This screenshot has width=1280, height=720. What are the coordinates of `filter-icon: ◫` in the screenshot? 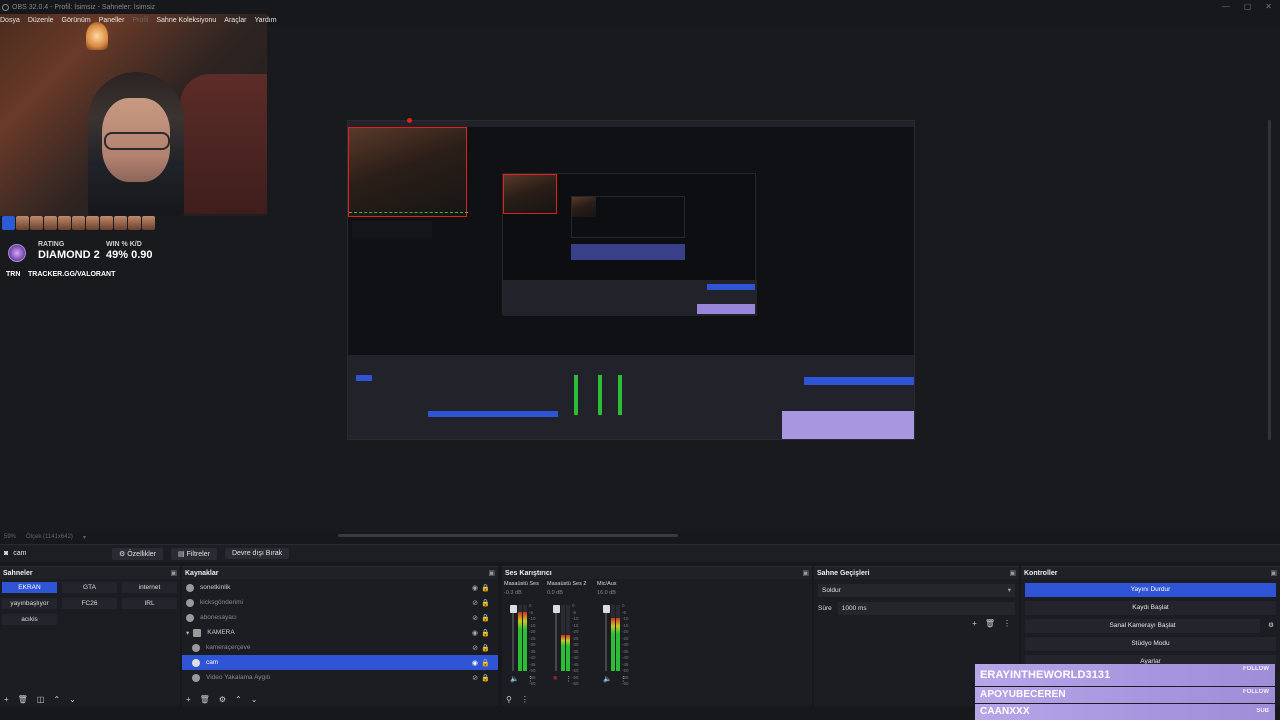 It's located at (41, 699).